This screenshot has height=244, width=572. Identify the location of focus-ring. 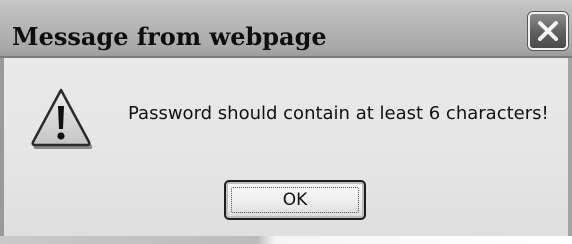
(295, 200).